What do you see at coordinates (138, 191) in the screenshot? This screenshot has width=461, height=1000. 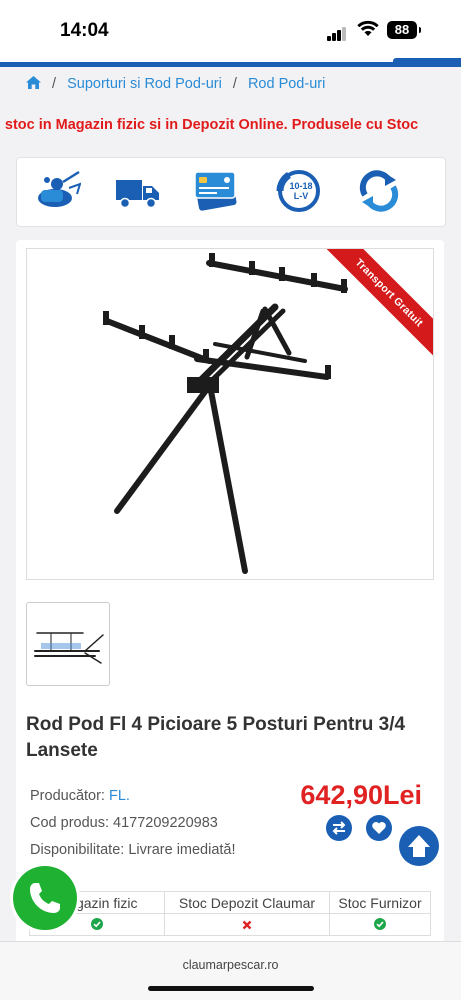 I see `delivery-truck-icon` at bounding box center [138, 191].